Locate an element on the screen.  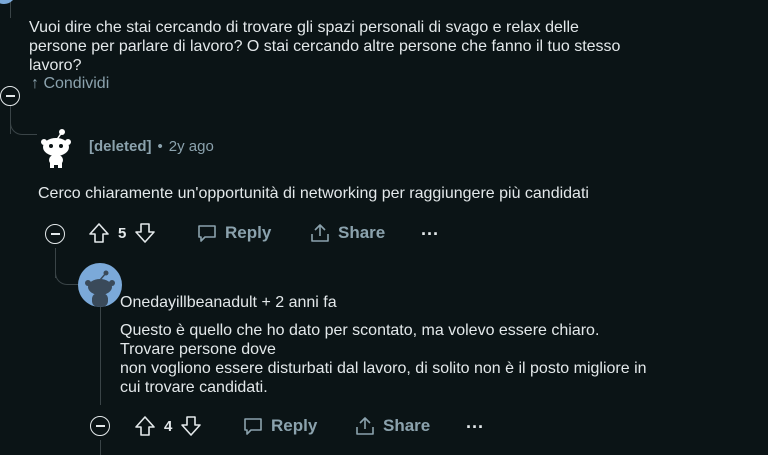
avatar-partial is located at coordinates (8, 2).